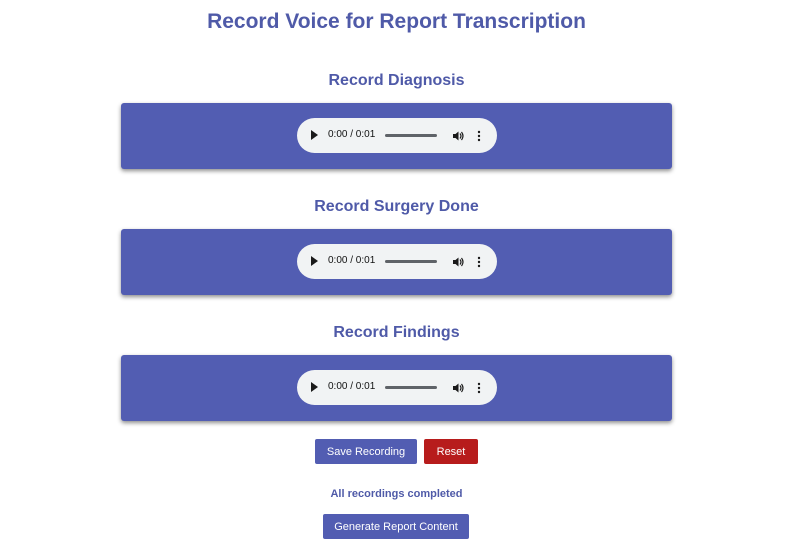  What do you see at coordinates (396, 21) in the screenshot?
I see `page-title: Record Voice for Report Transcription` at bounding box center [396, 21].